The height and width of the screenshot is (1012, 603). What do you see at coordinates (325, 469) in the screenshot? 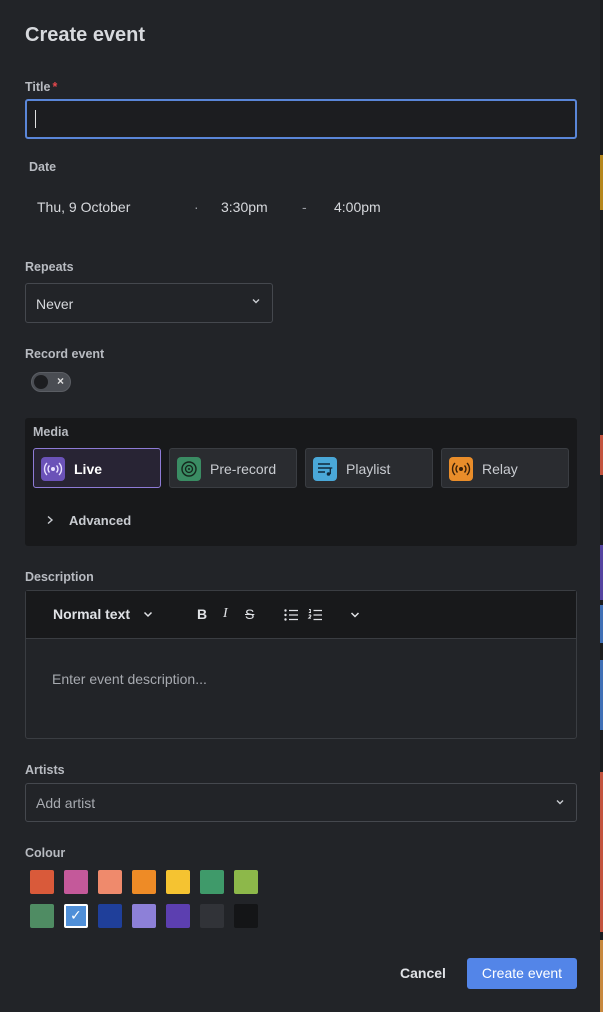
I see `playlist-icon` at bounding box center [325, 469].